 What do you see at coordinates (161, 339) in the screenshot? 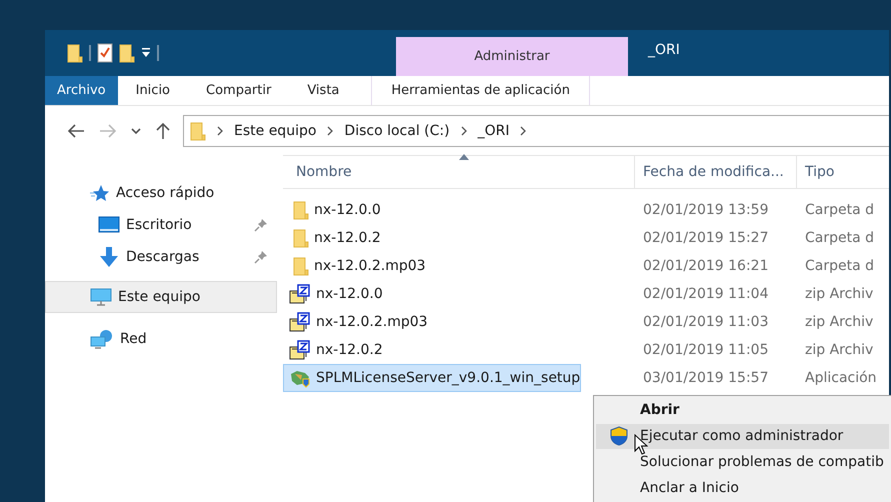
I see `nav-item: Red` at bounding box center [161, 339].